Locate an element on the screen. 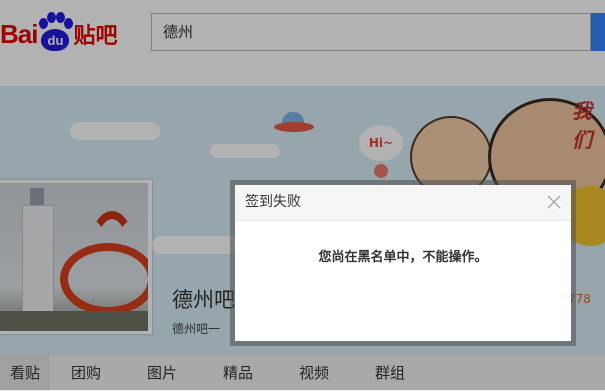  dialog-message: 您尚在黑名单中，不能操作。 is located at coordinates (403, 257).